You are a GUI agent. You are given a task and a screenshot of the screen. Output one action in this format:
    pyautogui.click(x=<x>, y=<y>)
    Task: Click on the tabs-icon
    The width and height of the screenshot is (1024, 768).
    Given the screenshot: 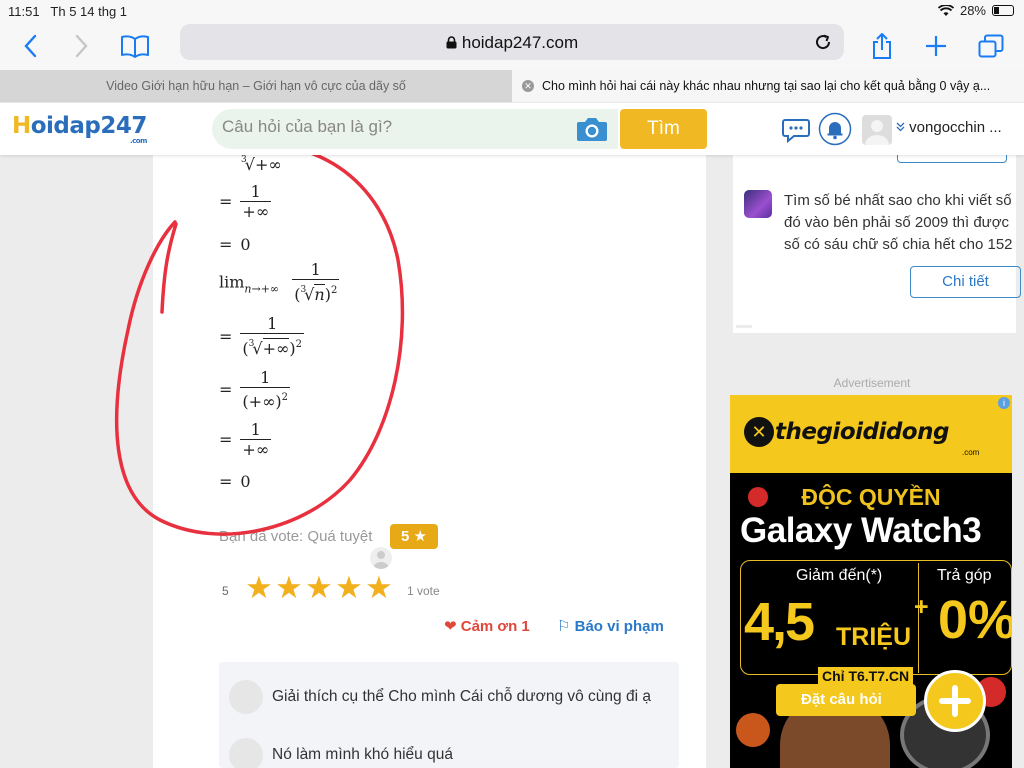 What is the action you would take?
    pyautogui.click(x=991, y=46)
    